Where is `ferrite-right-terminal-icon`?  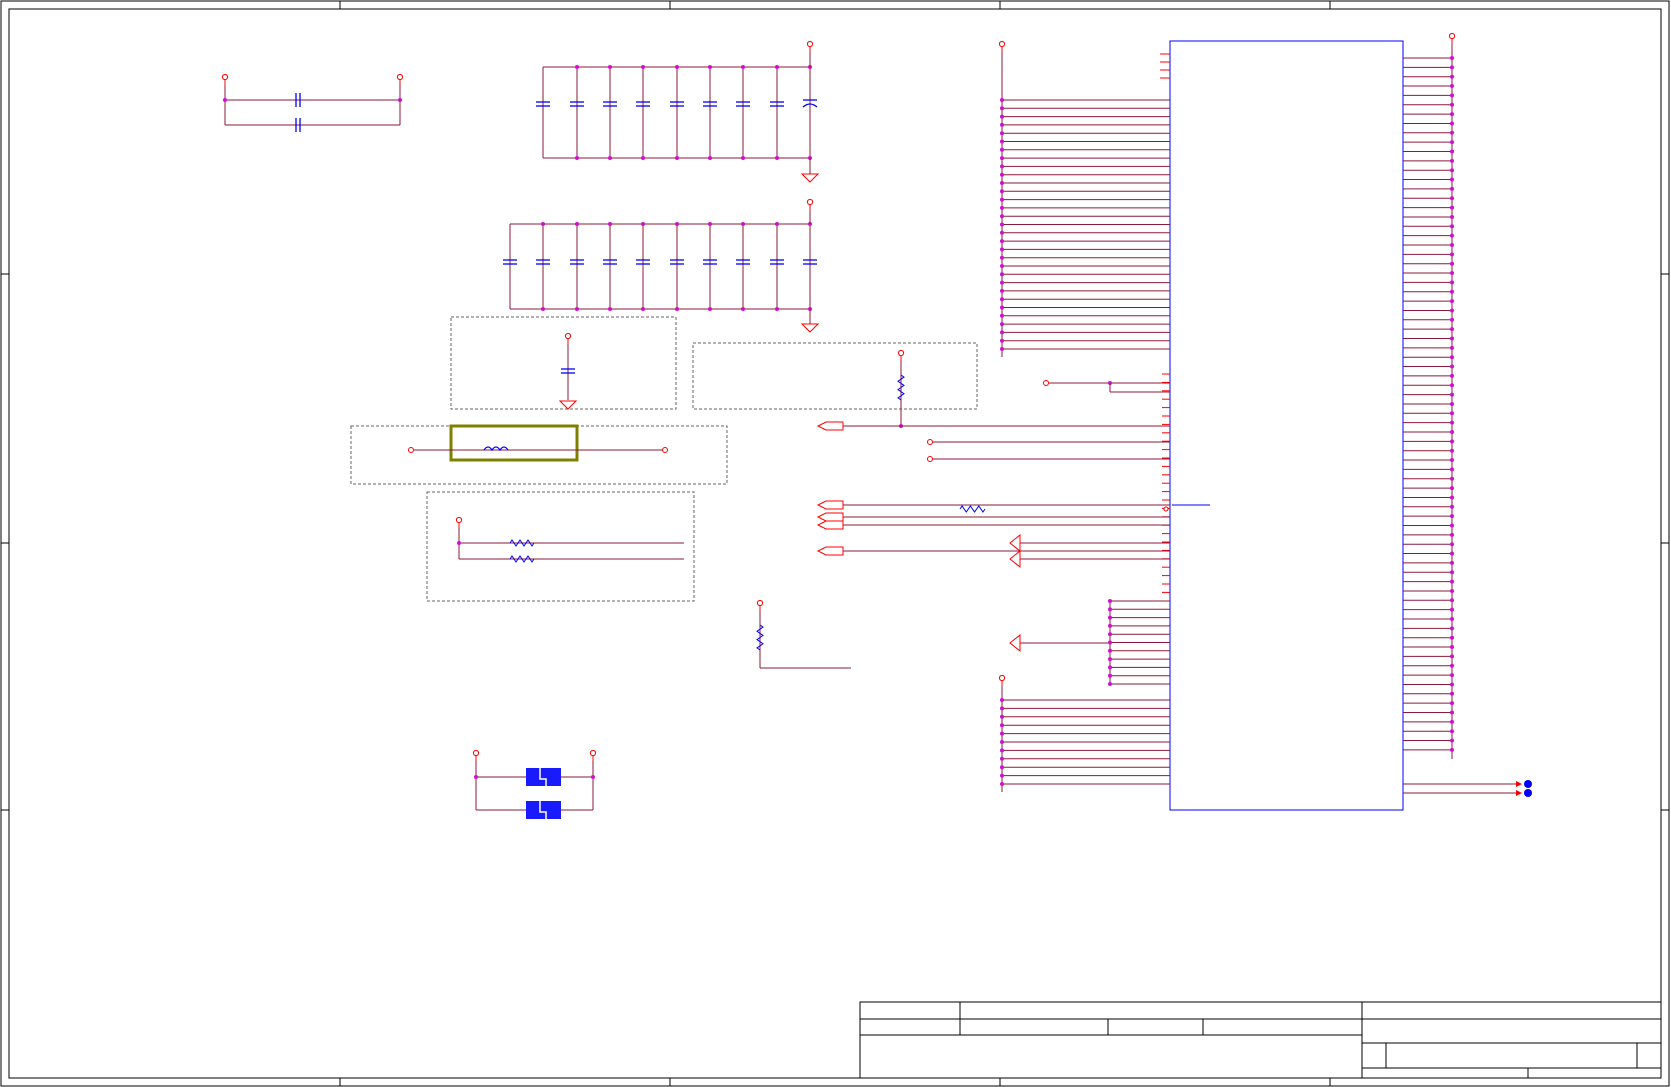
ferrite-right-terminal-icon is located at coordinates (665, 450).